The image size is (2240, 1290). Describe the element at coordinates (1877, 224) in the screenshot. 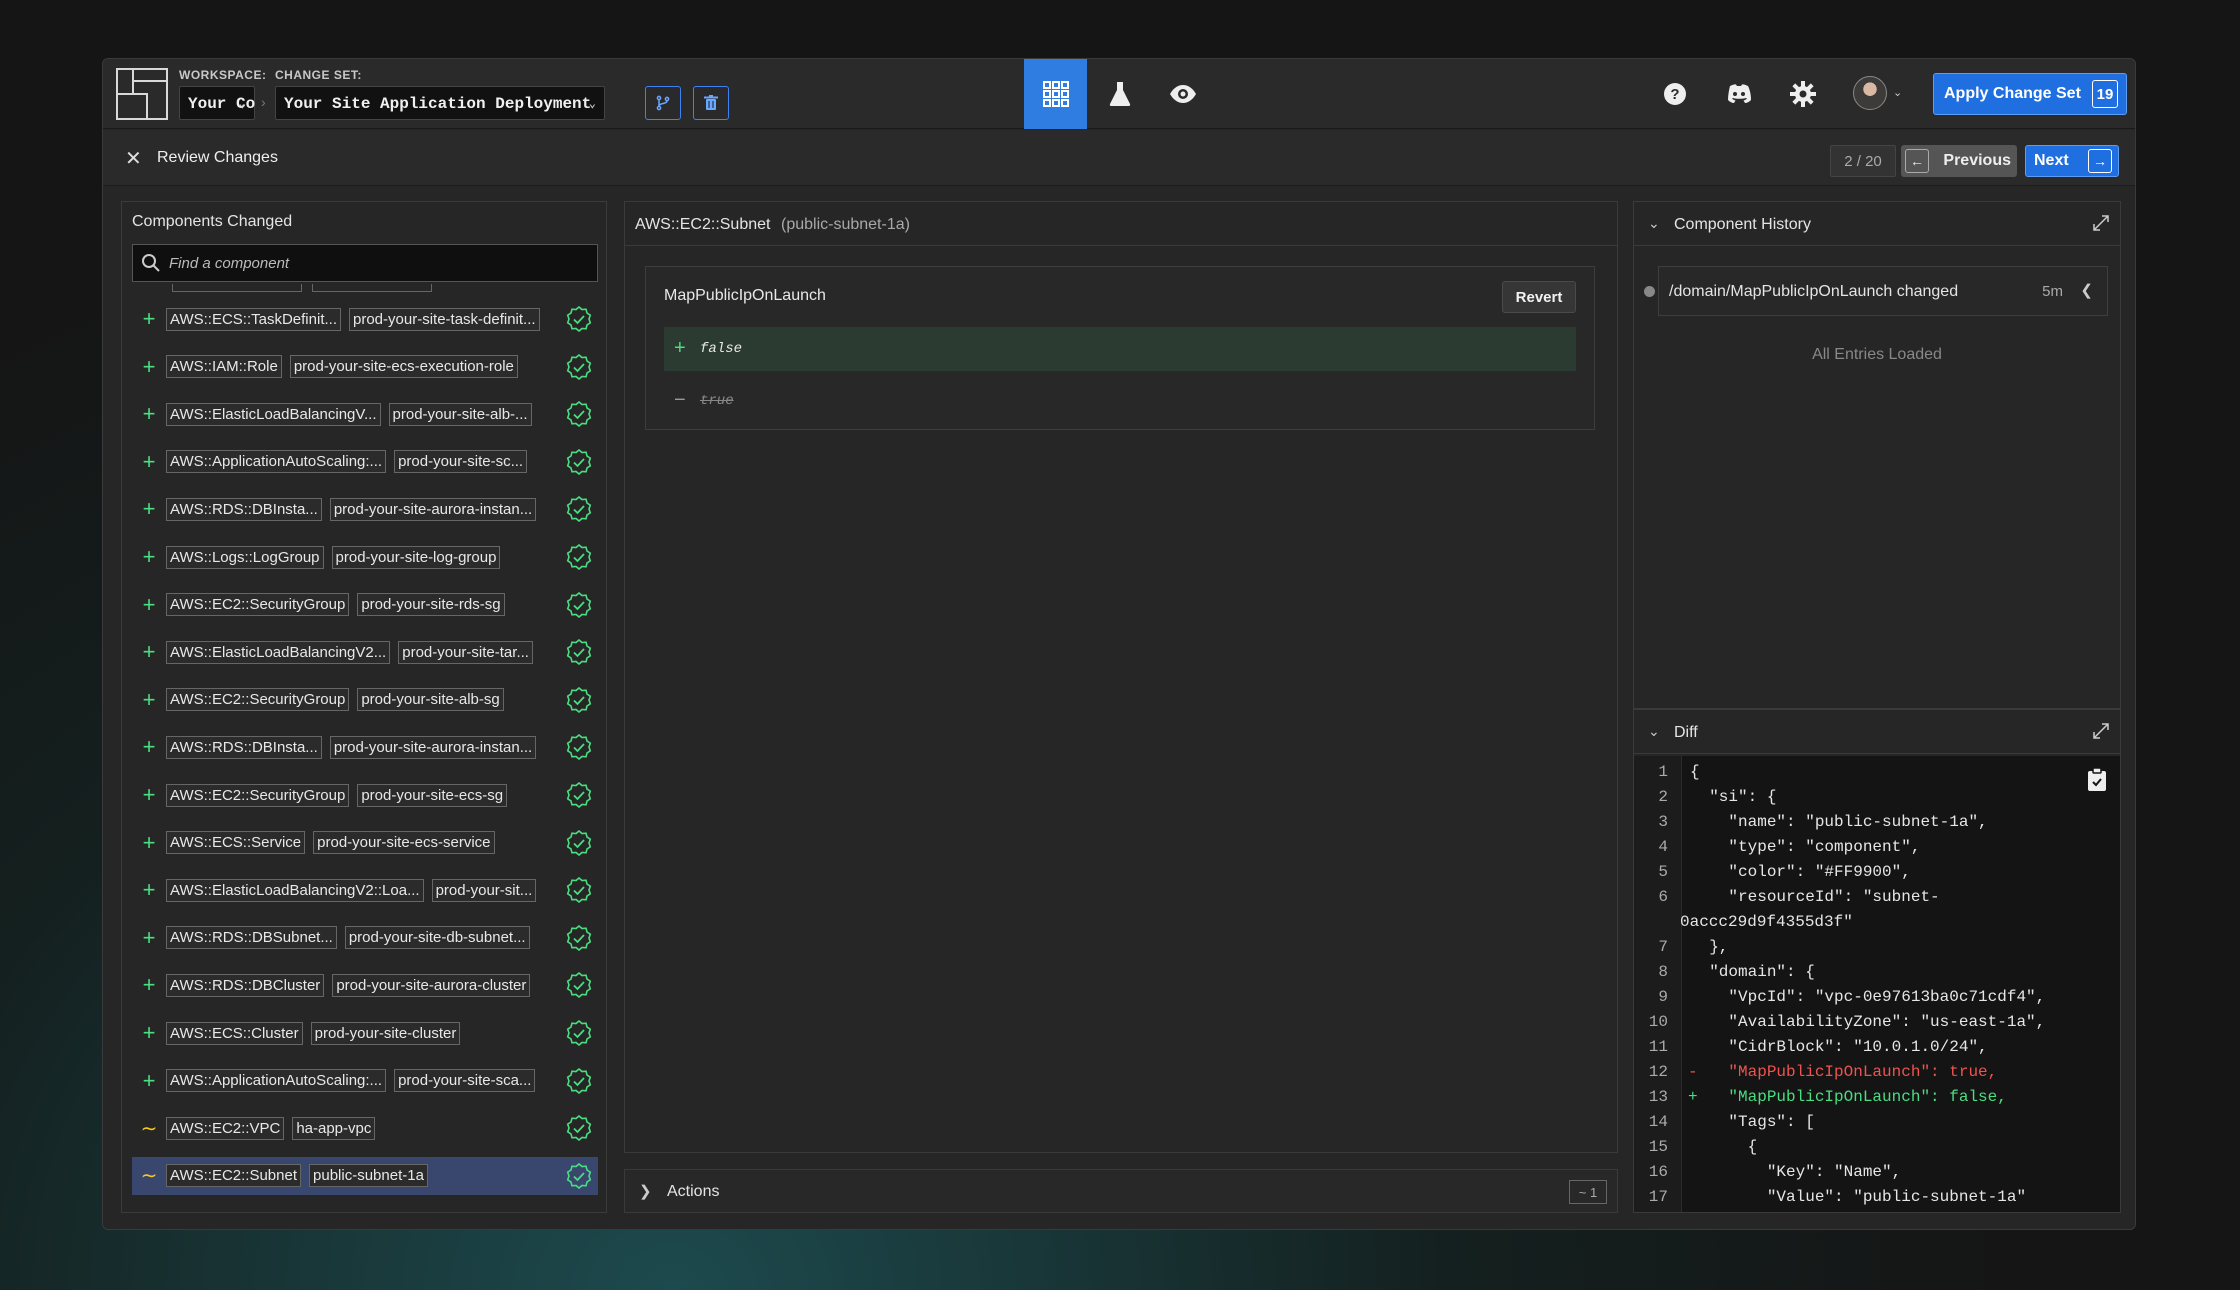

I see `history-header: ⌄ Component History` at that location.